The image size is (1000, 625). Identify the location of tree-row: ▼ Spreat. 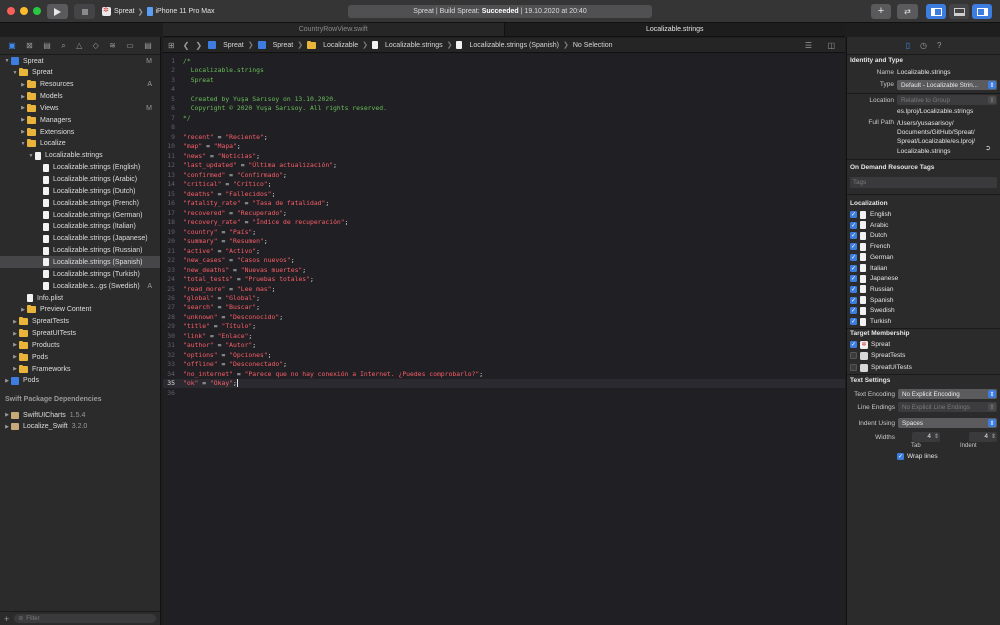
(80, 73).